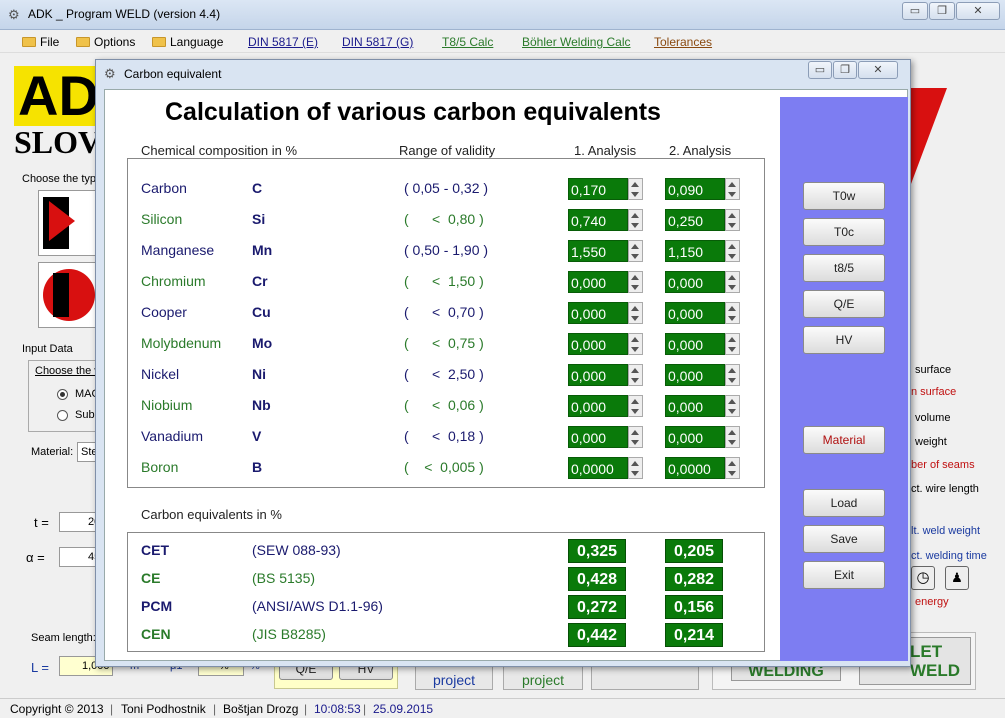 This screenshot has height=718, width=1005. What do you see at coordinates (695, 251) in the screenshot?
I see `analysis2-value: 1,150` at bounding box center [695, 251].